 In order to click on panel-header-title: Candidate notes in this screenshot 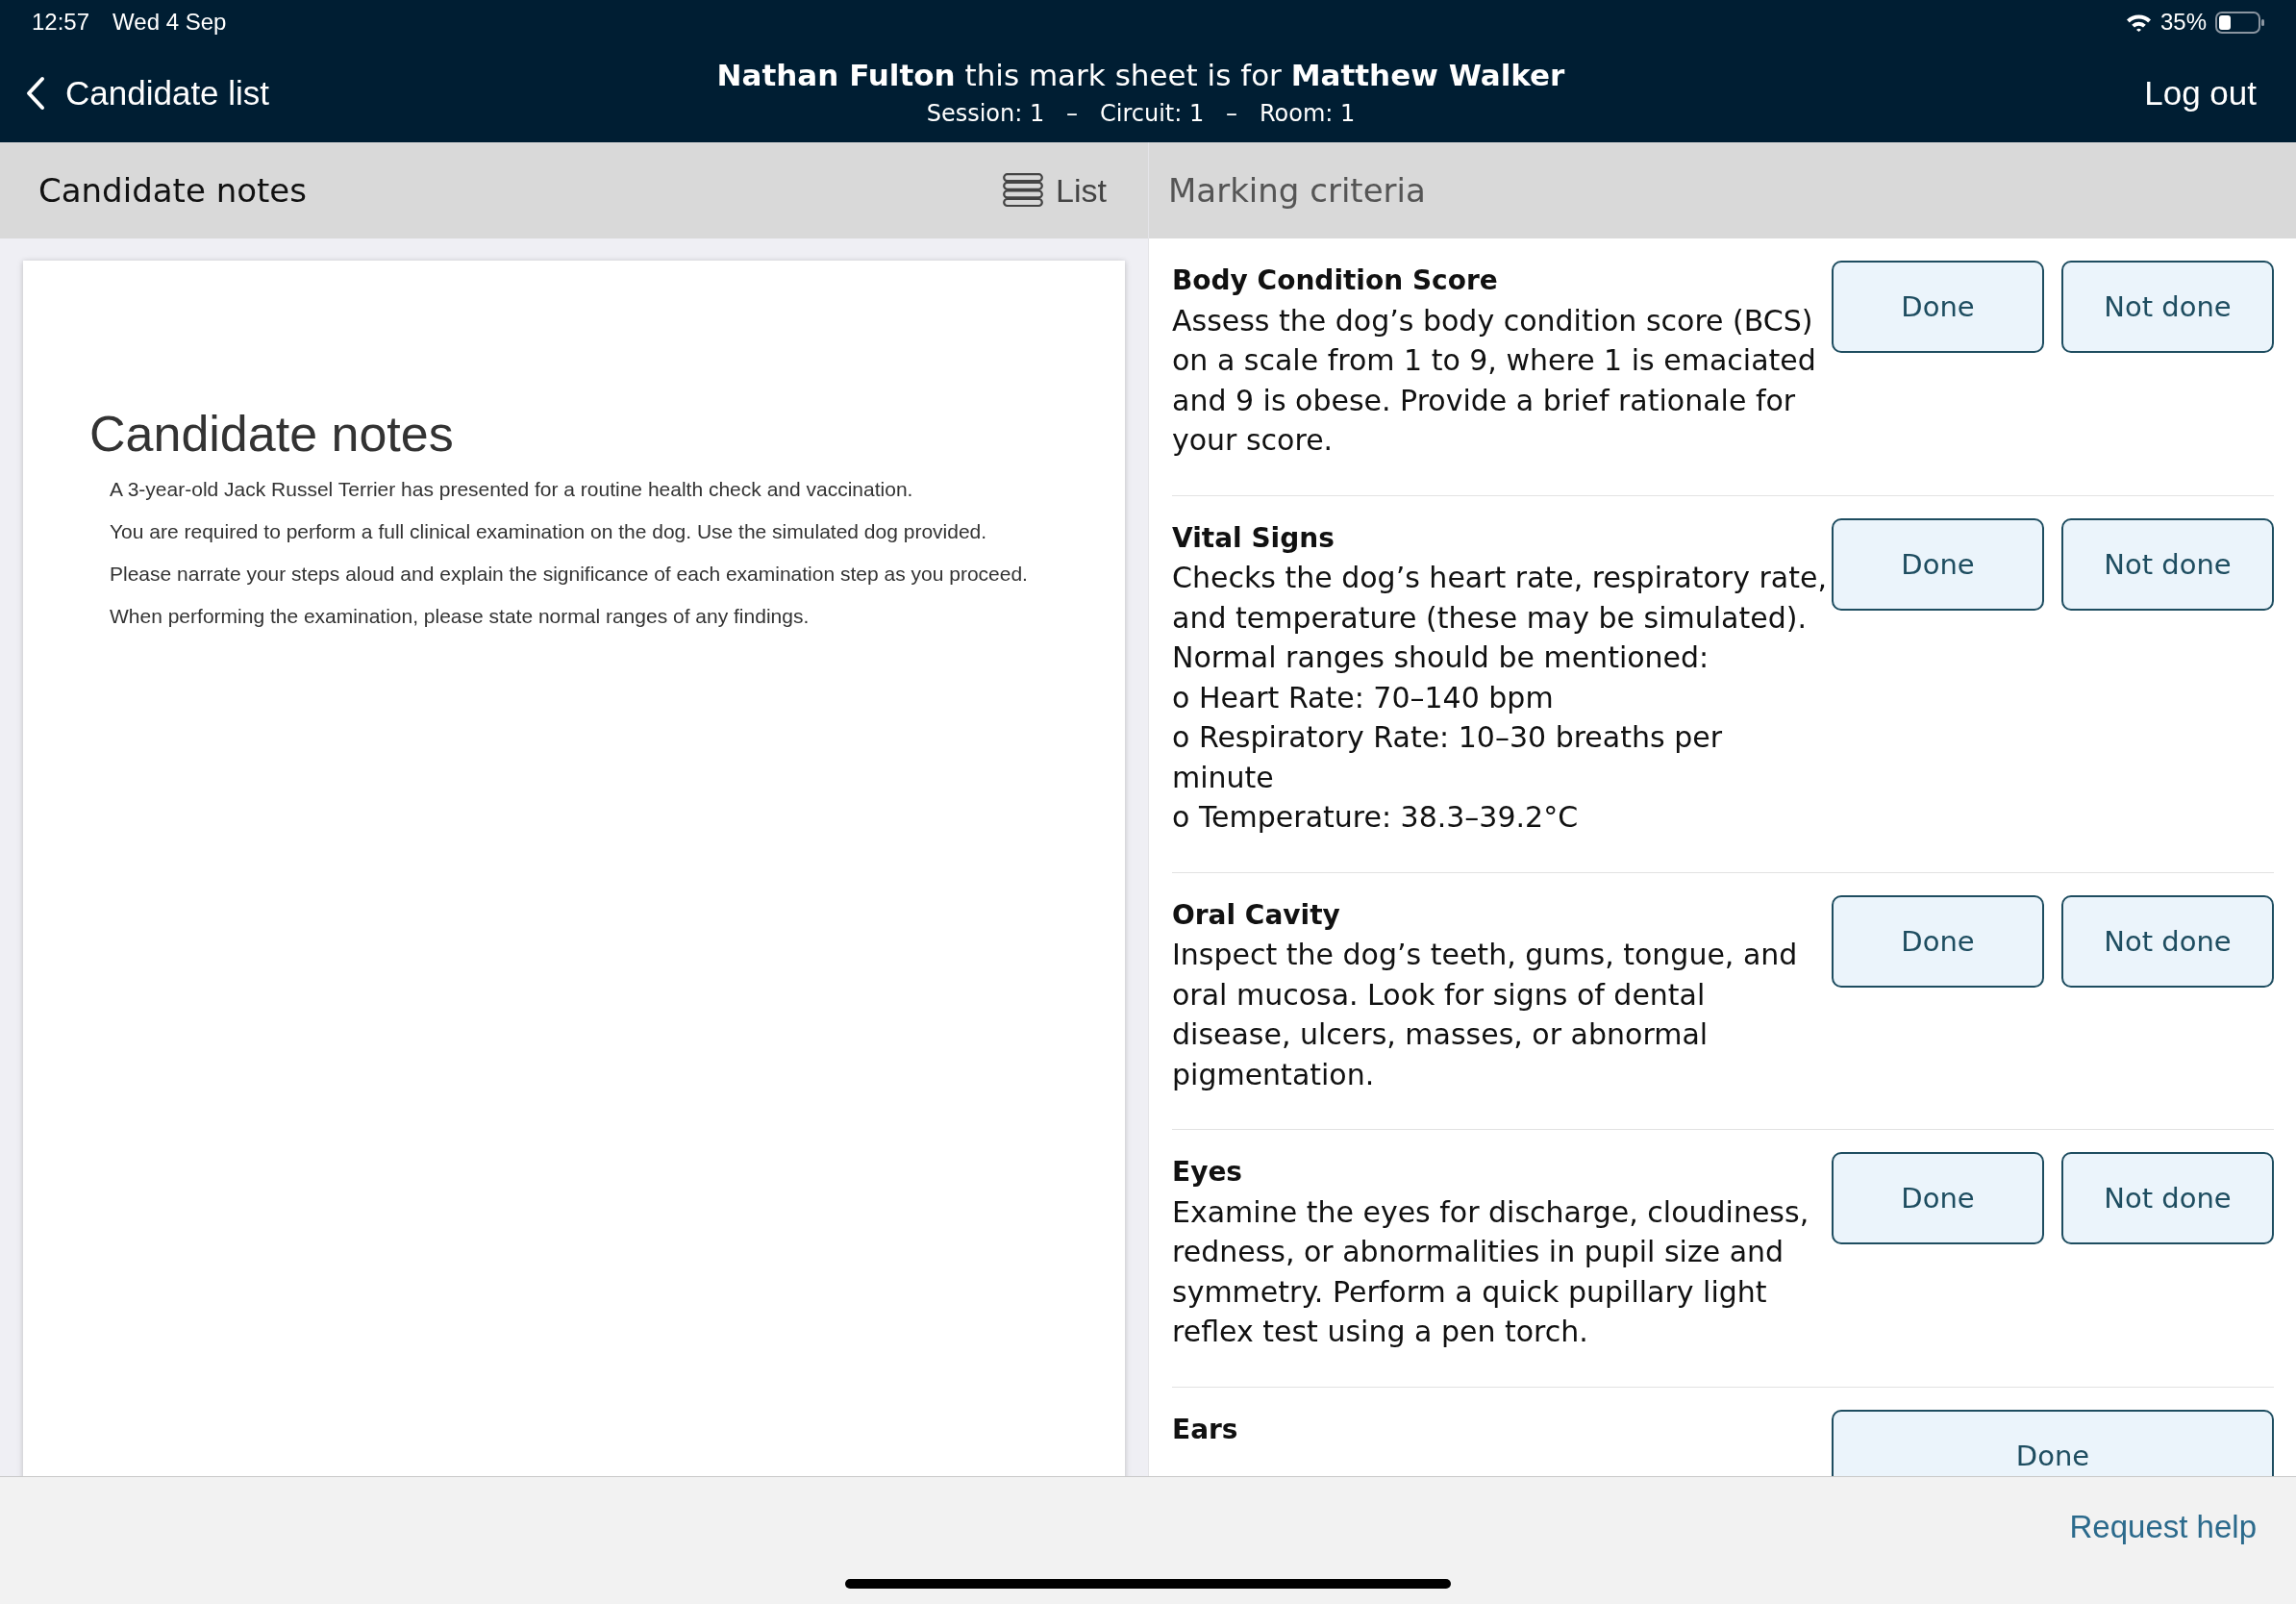, I will do `click(172, 190)`.